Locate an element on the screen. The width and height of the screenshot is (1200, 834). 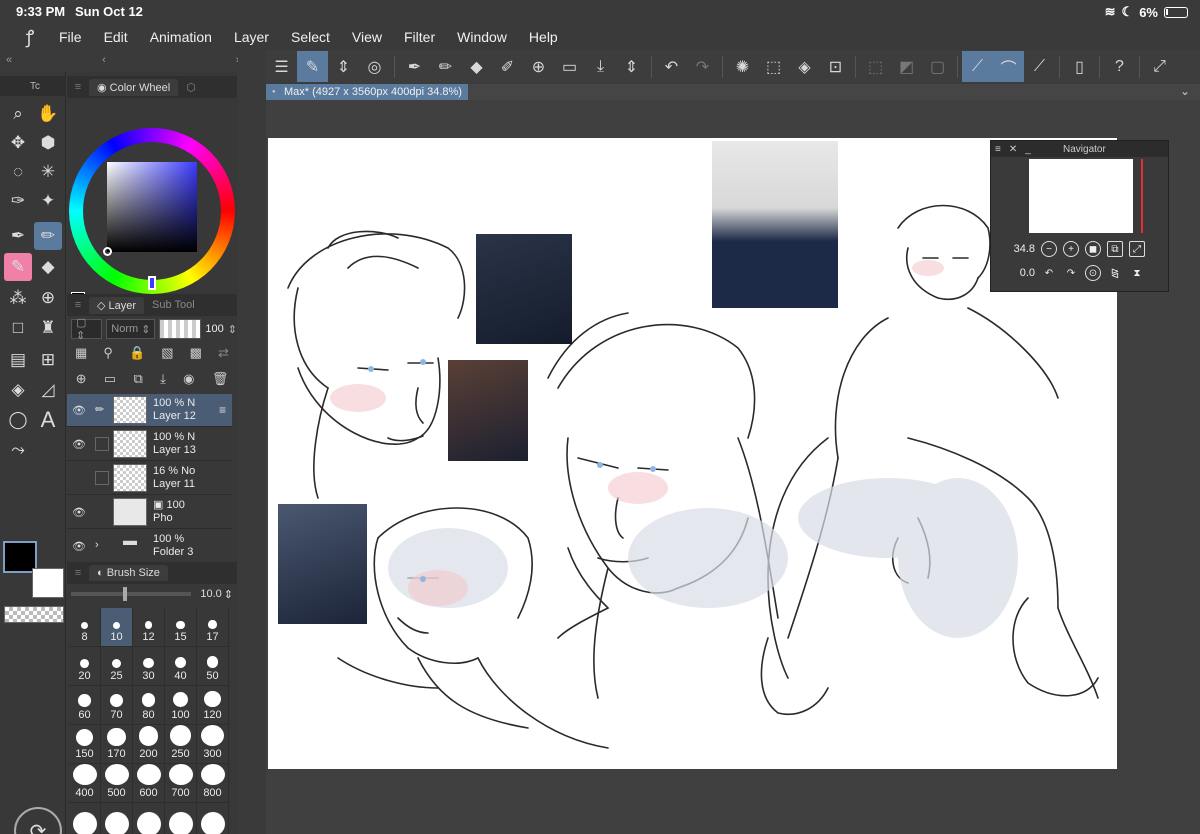
blend-tool-icon: ⁂ is located at coordinates (18, 298).